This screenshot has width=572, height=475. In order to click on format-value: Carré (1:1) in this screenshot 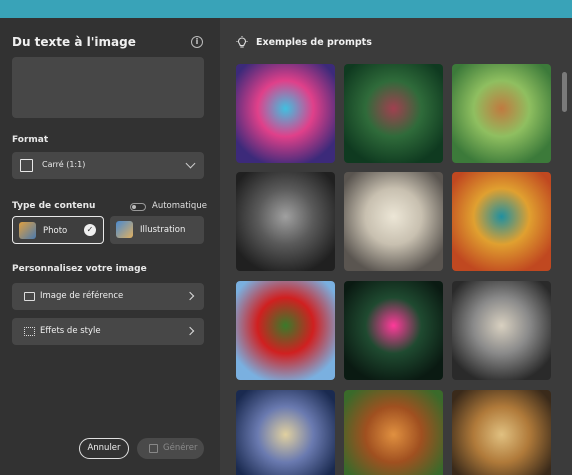, I will do `click(64, 164)`.